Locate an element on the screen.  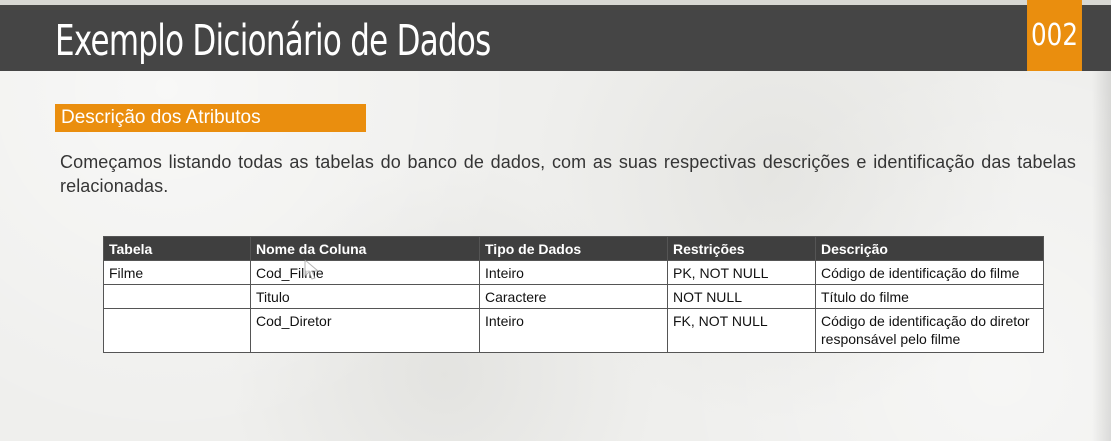
column-header-tipo-de-dados: Tipo de Dados is located at coordinates (573, 248).